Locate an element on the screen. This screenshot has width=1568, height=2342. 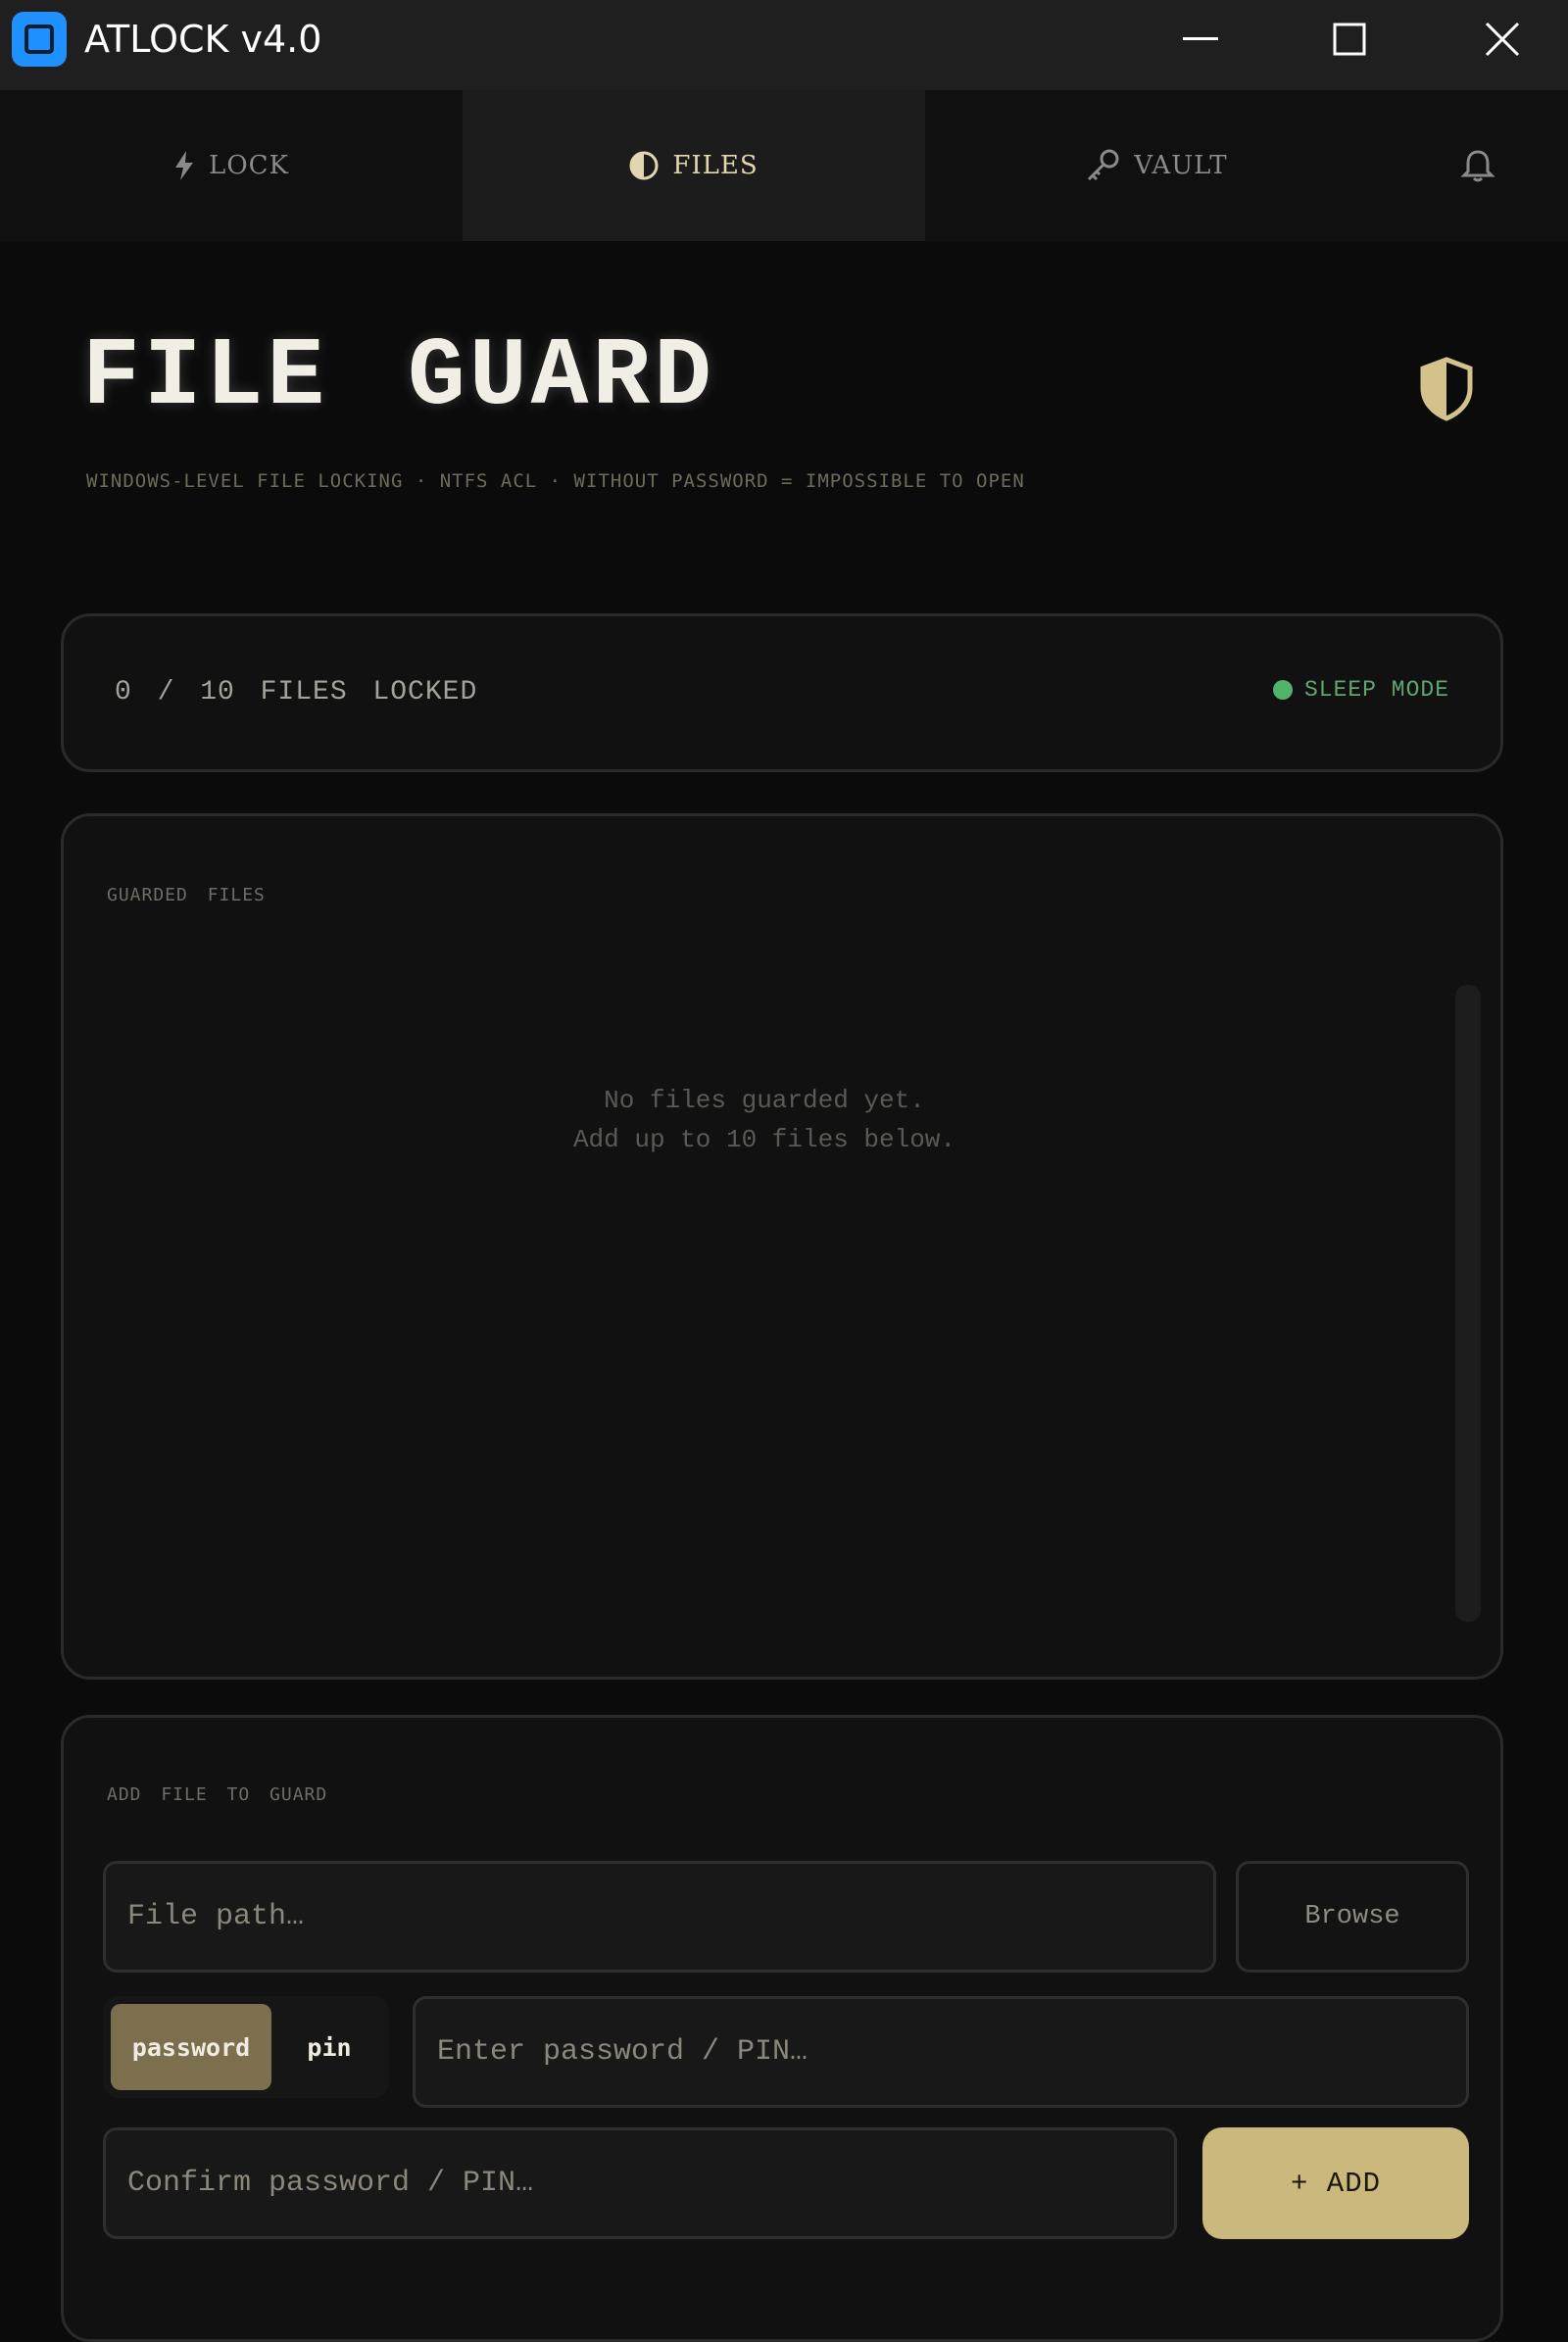
section-label: ADD FILE TO GUARD is located at coordinates (217, 1795).